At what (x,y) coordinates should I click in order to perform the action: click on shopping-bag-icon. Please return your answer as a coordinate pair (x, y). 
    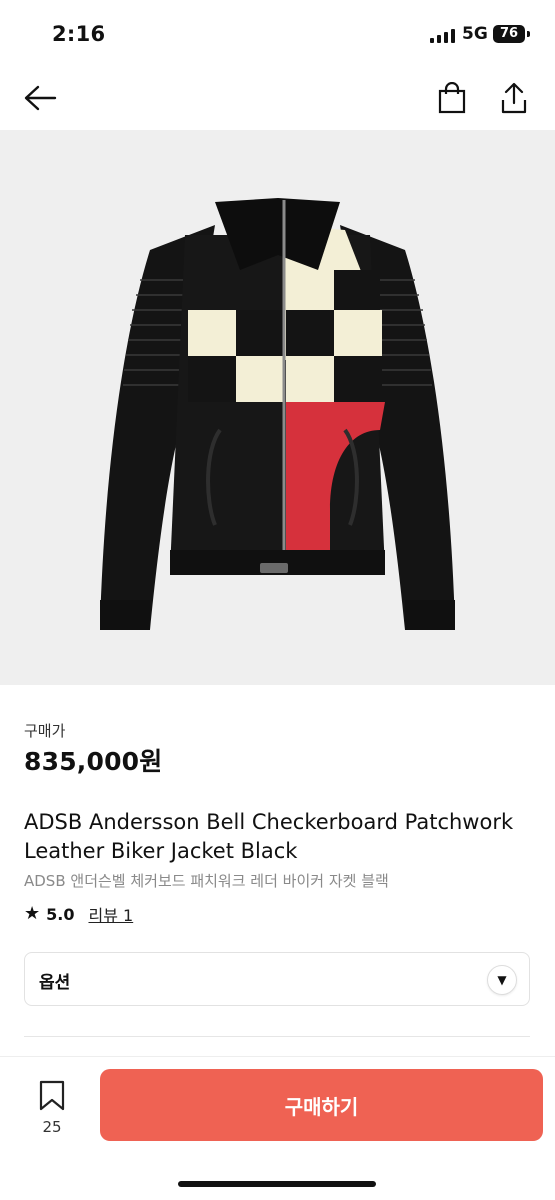
    Looking at the image, I should click on (452, 98).